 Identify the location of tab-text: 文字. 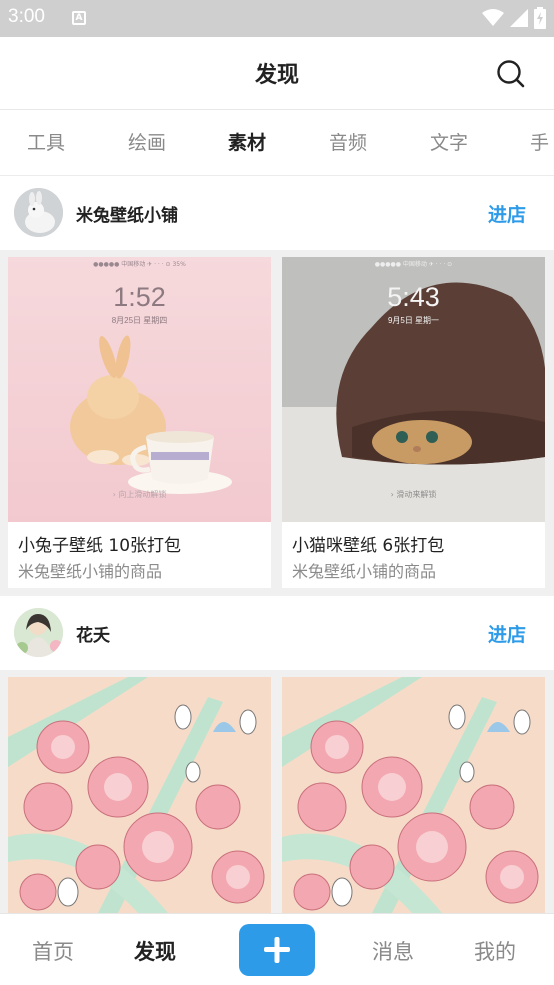
(449, 141).